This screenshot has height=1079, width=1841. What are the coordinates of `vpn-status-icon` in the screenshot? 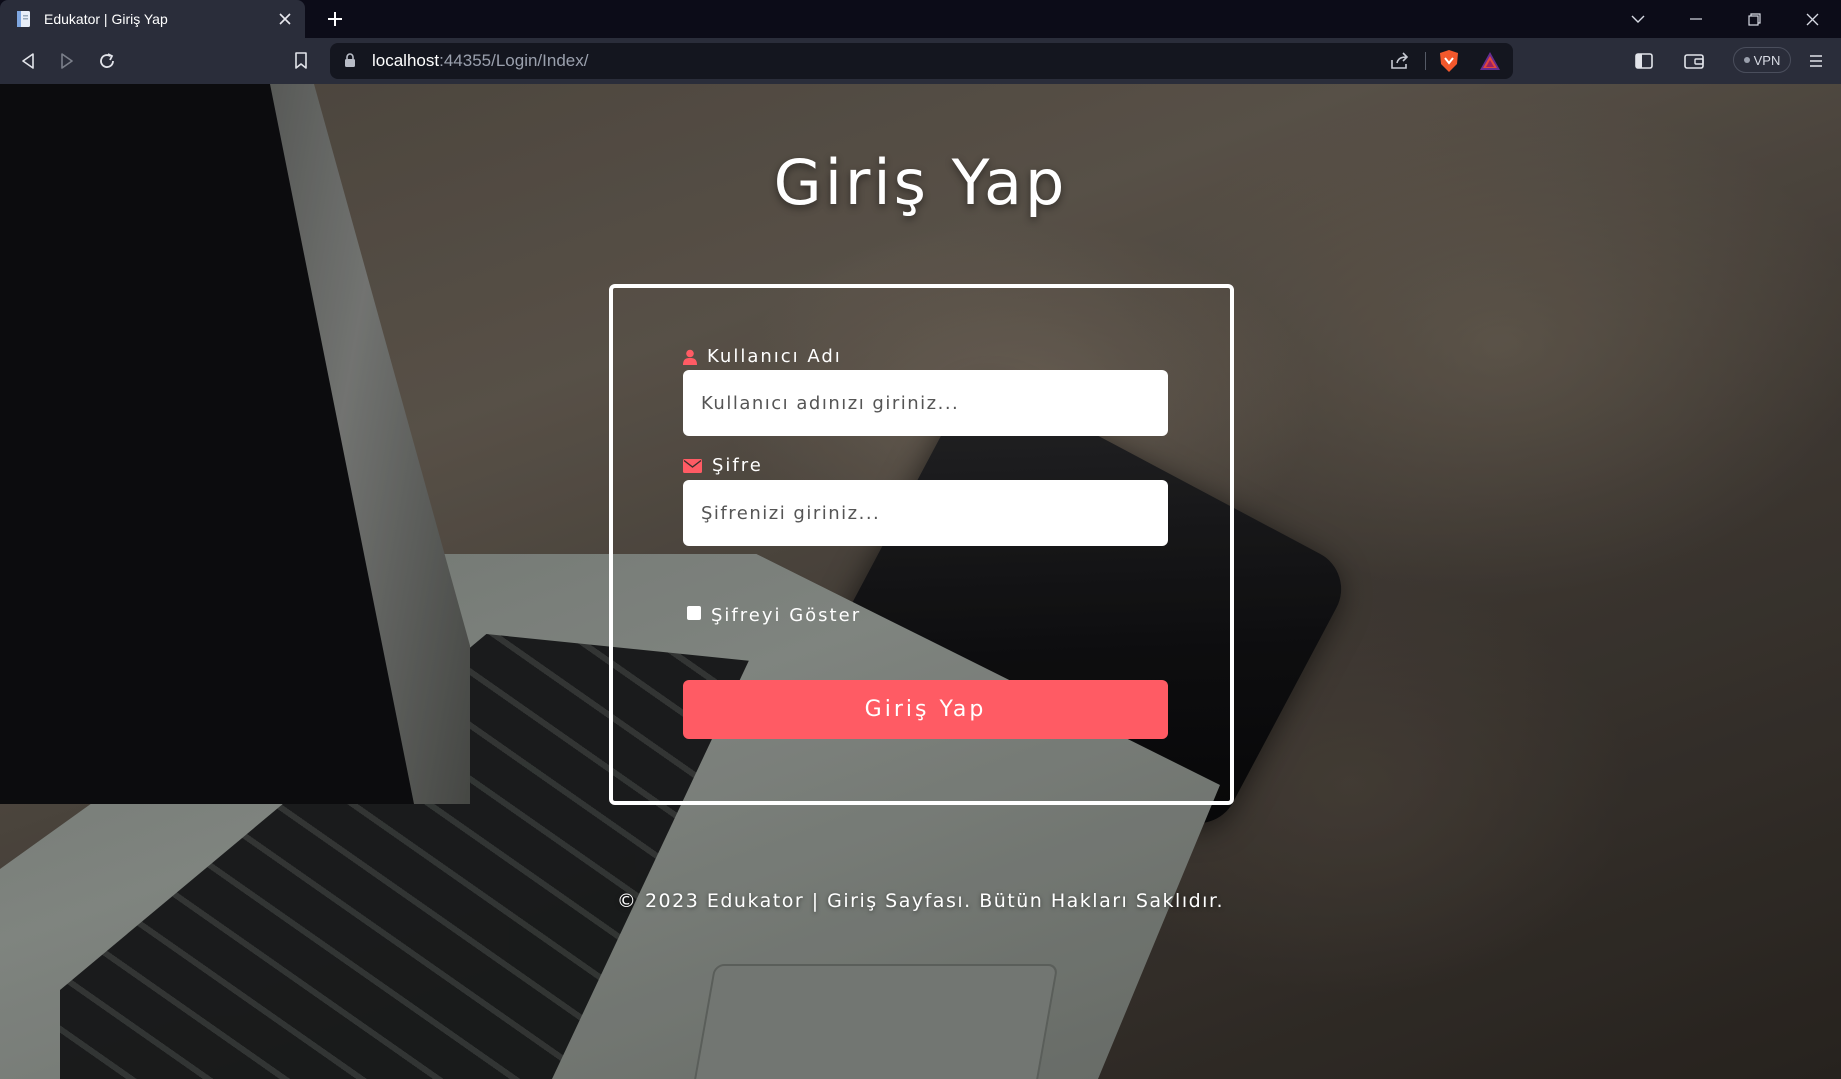 It's located at (1746, 60).